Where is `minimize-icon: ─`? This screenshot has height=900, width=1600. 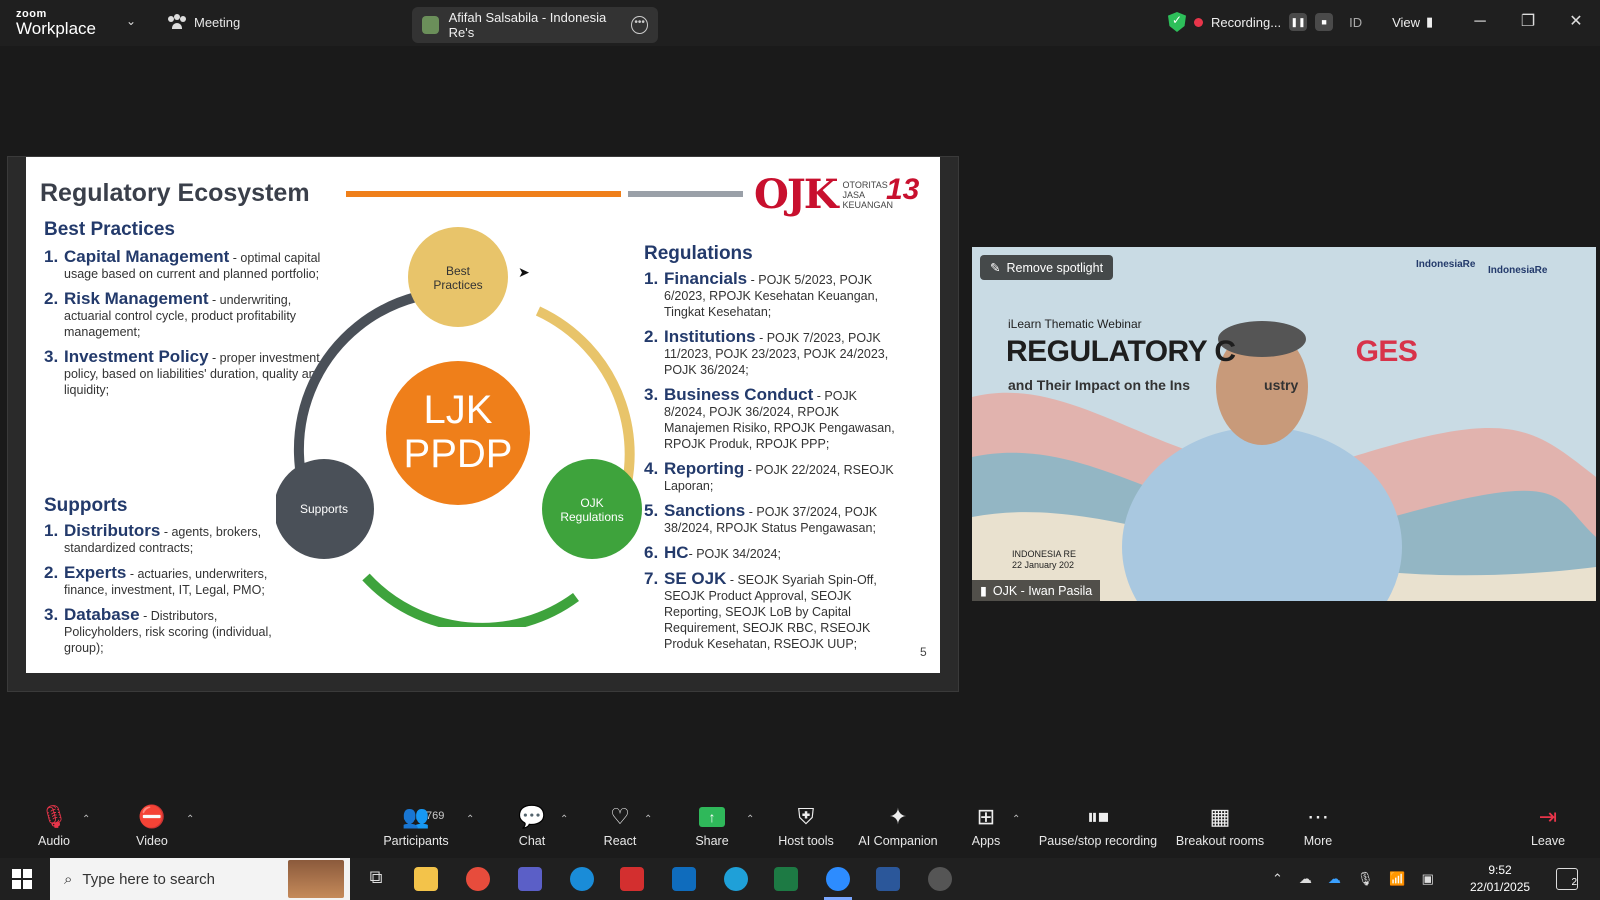
minimize-icon: ─ is located at coordinates (1480, 23).